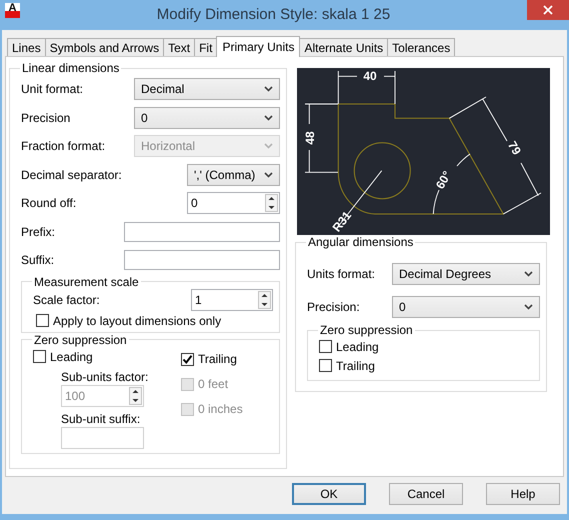 The image size is (569, 520). I want to click on close-button, so click(548, 10).